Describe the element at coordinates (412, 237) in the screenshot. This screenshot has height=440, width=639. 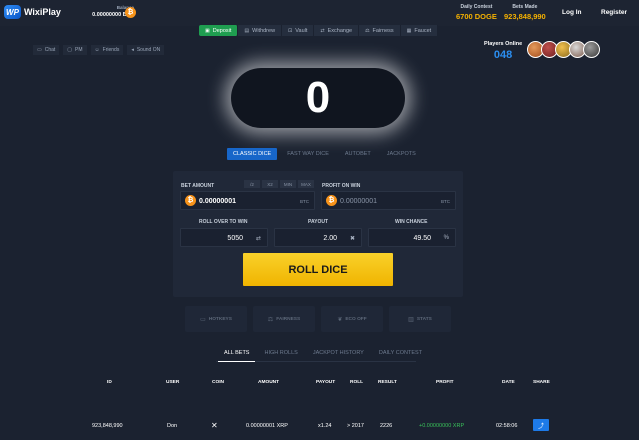
I see `win-chance-input: 49.50 %` at that location.